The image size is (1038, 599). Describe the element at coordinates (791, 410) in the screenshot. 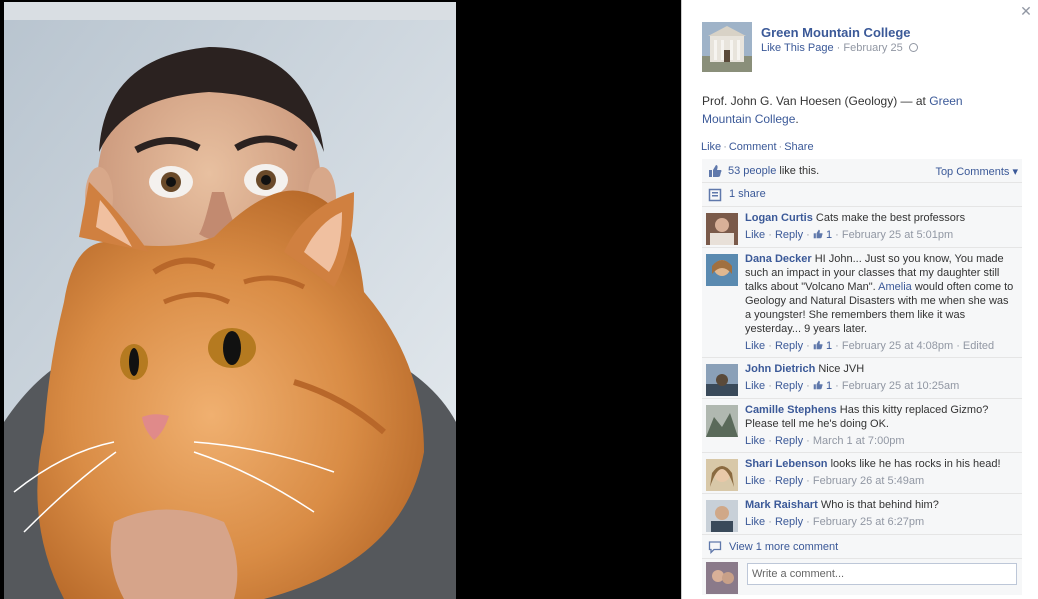

I see `comment-author: Camille Stephens` at that location.